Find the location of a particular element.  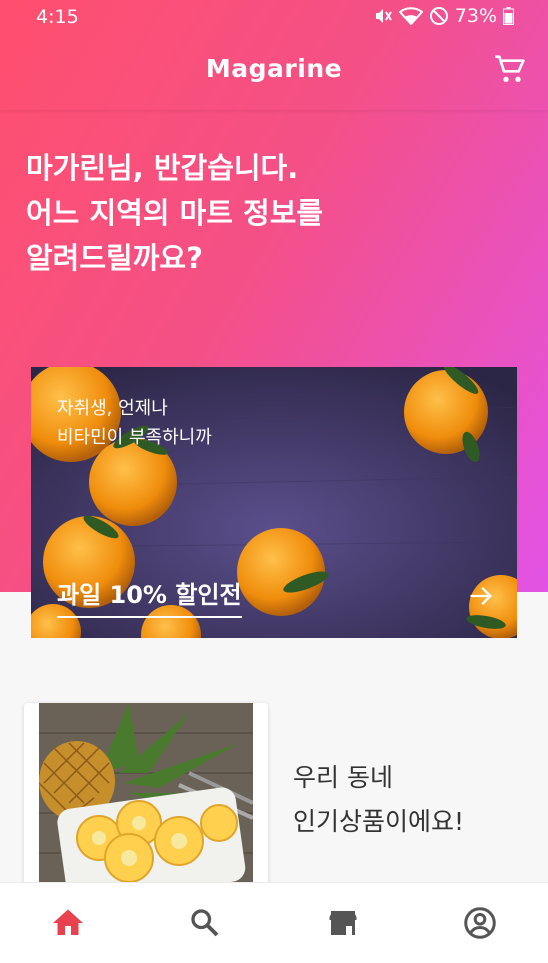

pineapple-product-image is located at coordinates (146, 798).